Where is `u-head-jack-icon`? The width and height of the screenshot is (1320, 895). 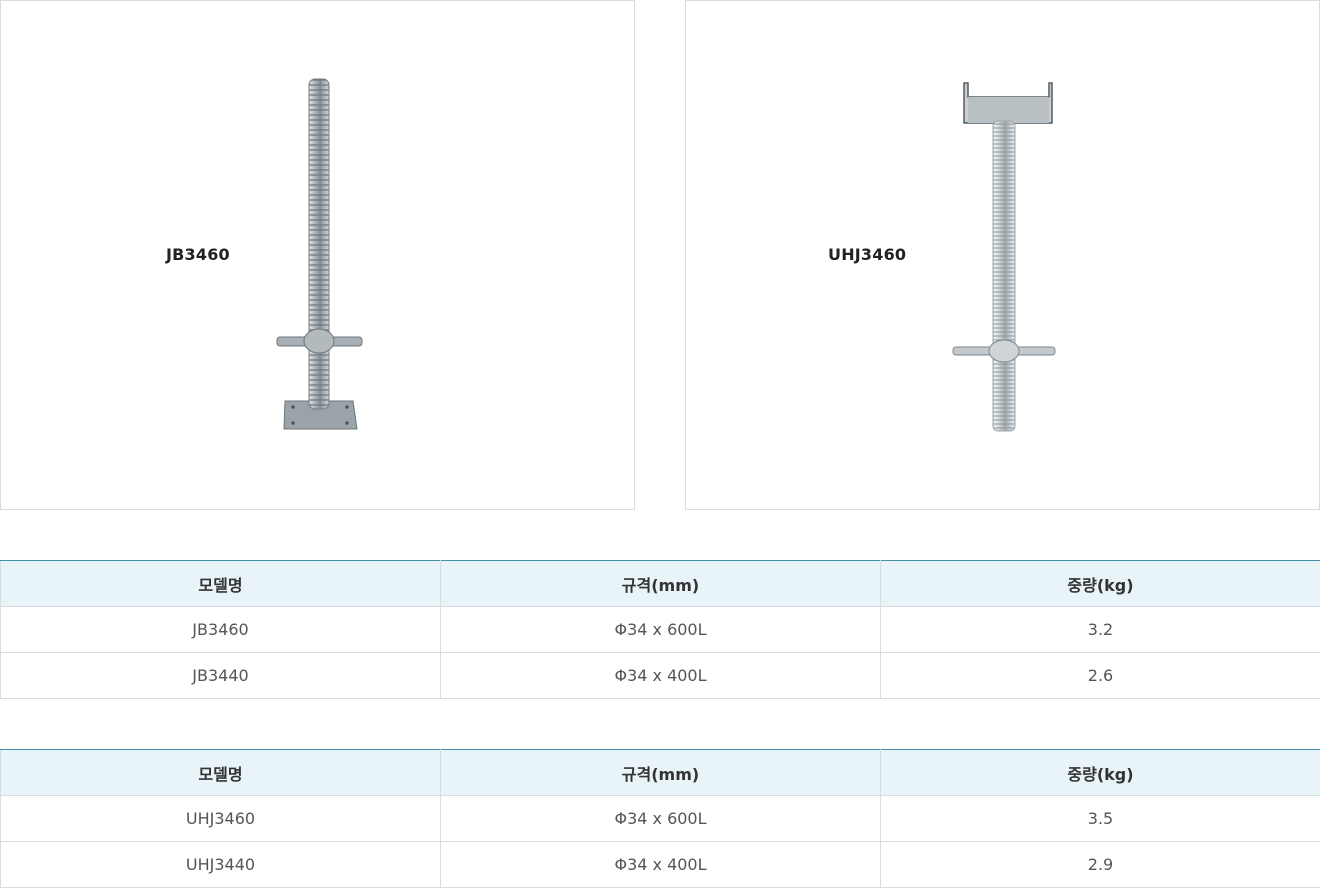
u-head-jack-icon is located at coordinates (1004, 257).